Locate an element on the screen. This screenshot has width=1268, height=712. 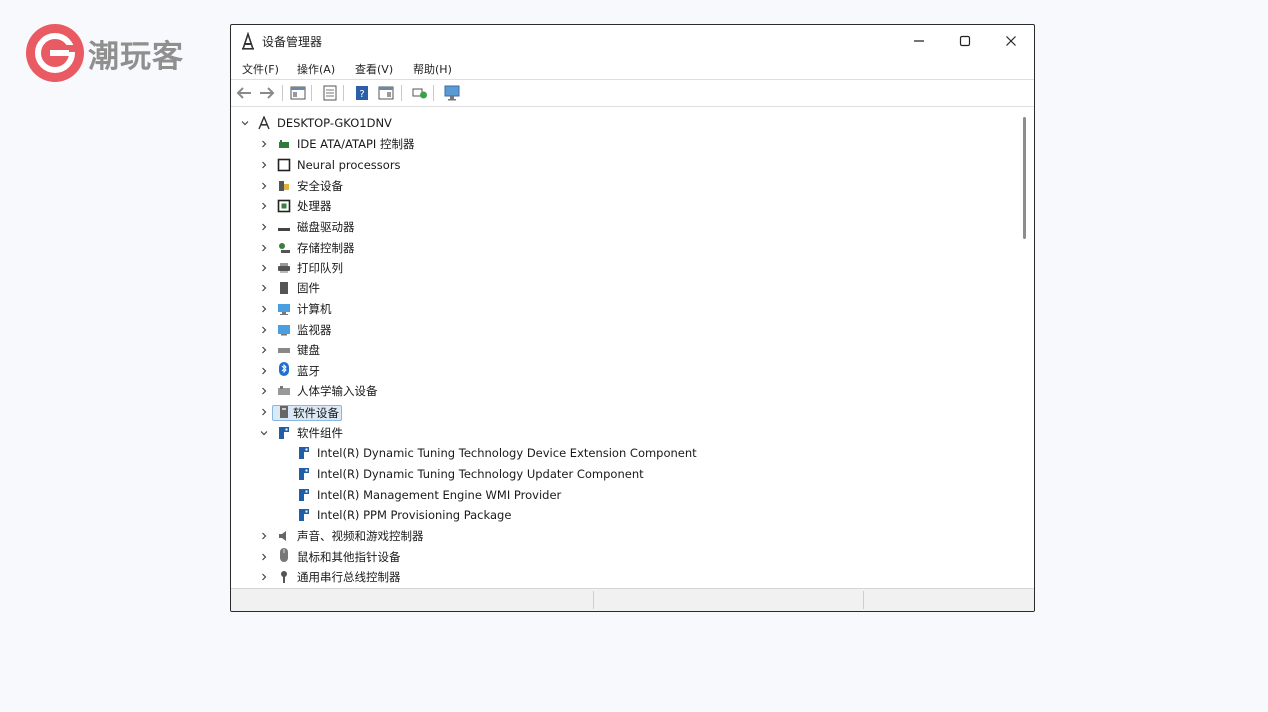
close-icon is located at coordinates (1011, 41).